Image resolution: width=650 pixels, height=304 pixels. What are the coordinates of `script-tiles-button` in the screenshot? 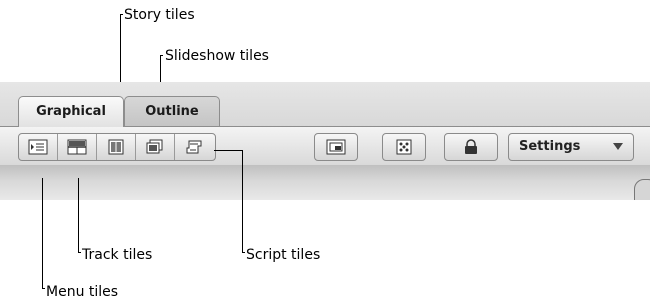 It's located at (195, 147).